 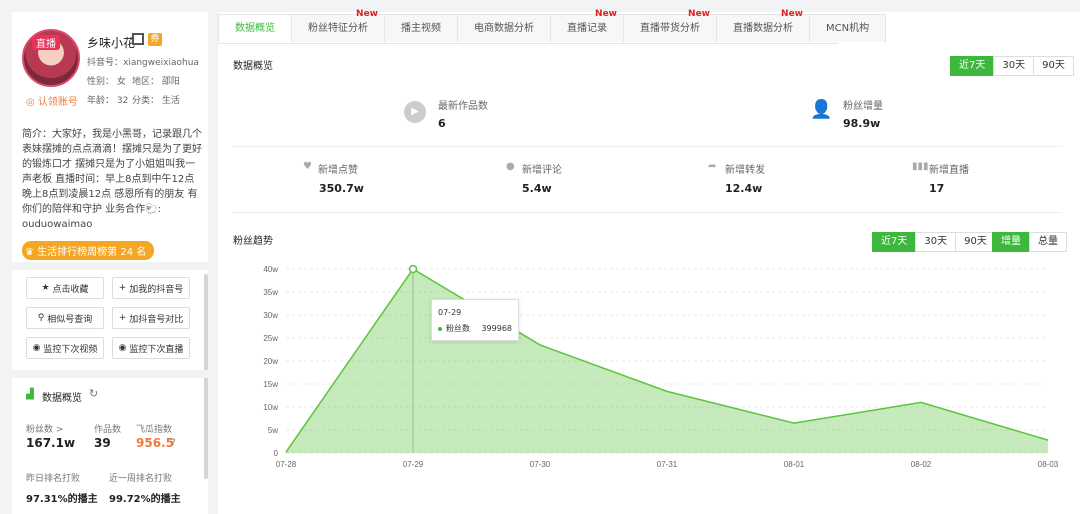 I want to click on similar-search-button: ⚲ 相似号查询, so click(x=65, y=318).